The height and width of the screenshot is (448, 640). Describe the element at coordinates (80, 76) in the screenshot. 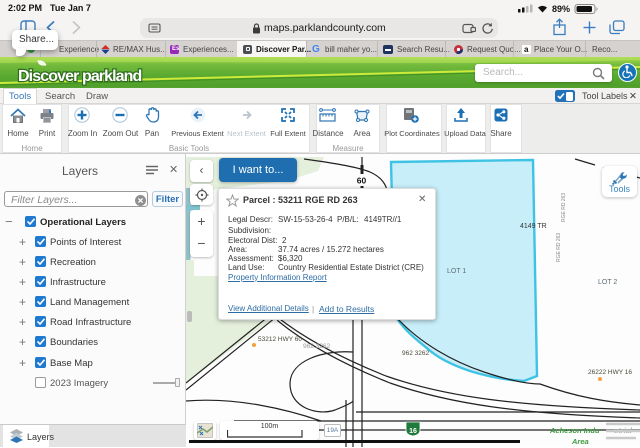

I see `svg-text: Discover parkland` at that location.